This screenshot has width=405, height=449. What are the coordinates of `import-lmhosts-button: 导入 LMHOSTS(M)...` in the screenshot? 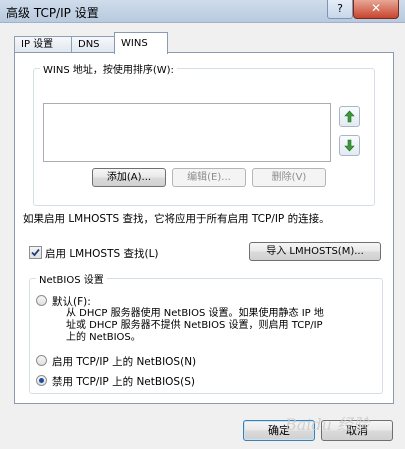 It's located at (315, 251).